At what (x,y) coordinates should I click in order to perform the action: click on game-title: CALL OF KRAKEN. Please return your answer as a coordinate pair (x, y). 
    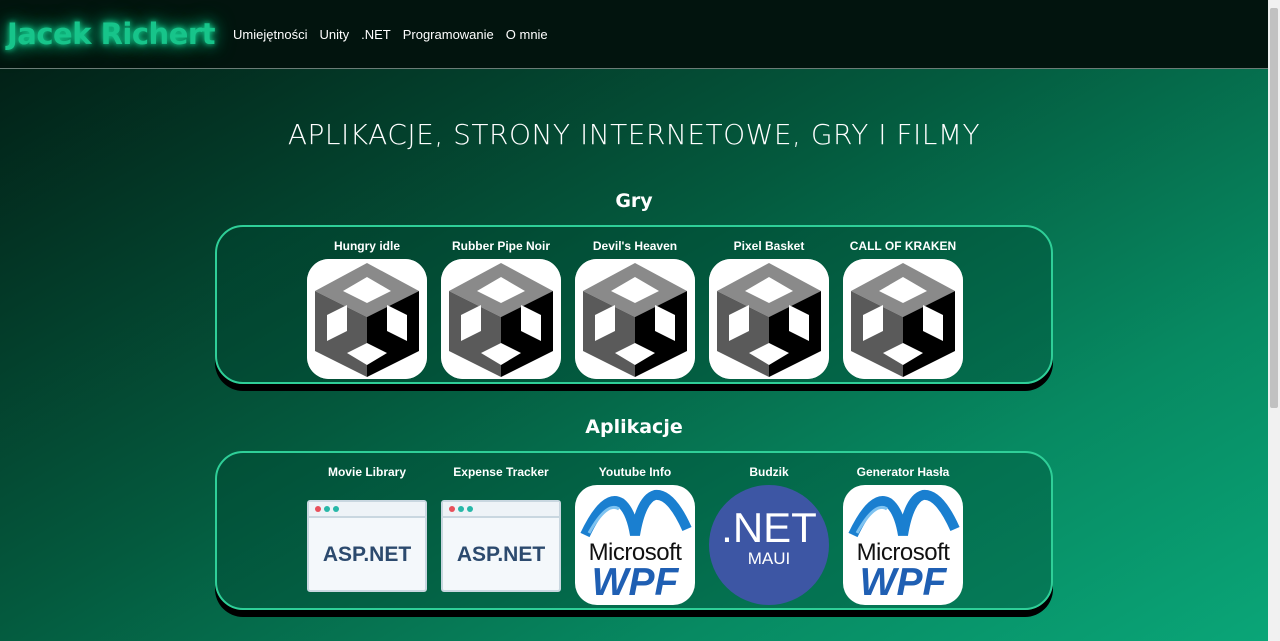
    Looking at the image, I should click on (903, 246).